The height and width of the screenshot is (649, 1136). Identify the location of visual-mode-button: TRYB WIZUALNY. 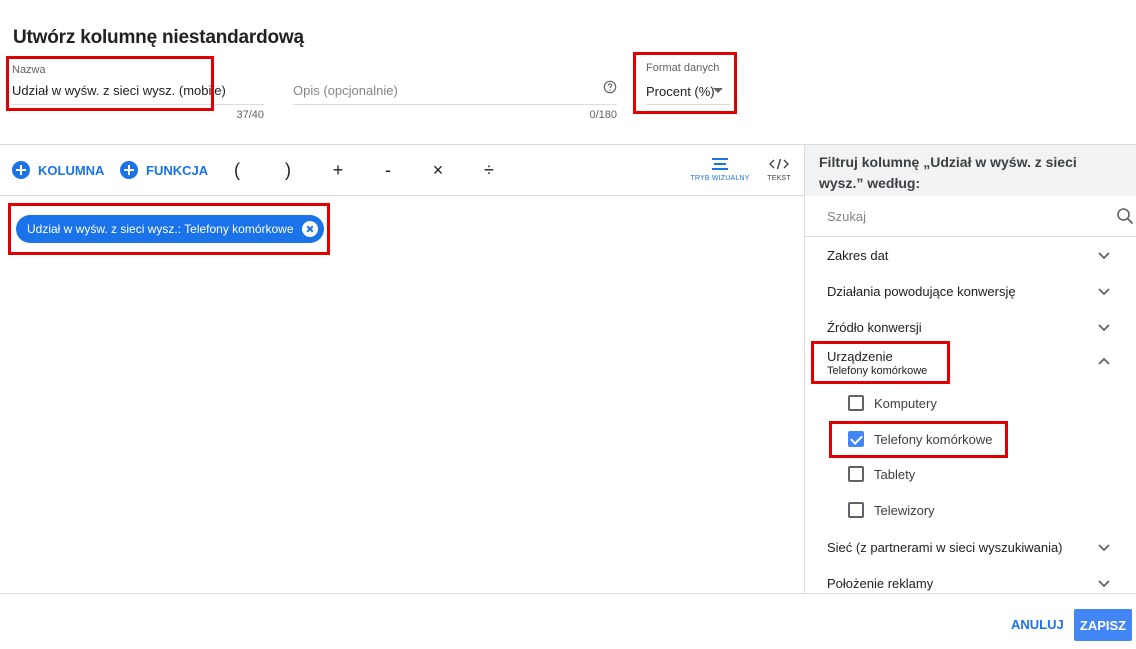
(720, 169).